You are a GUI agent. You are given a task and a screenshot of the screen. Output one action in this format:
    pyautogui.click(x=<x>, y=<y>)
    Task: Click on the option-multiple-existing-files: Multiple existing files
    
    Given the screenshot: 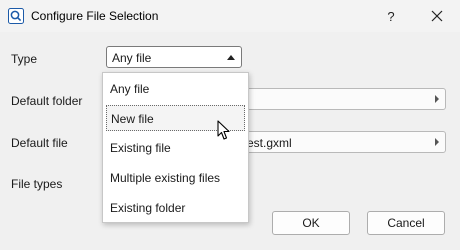 What is the action you would take?
    pyautogui.click(x=175, y=178)
    